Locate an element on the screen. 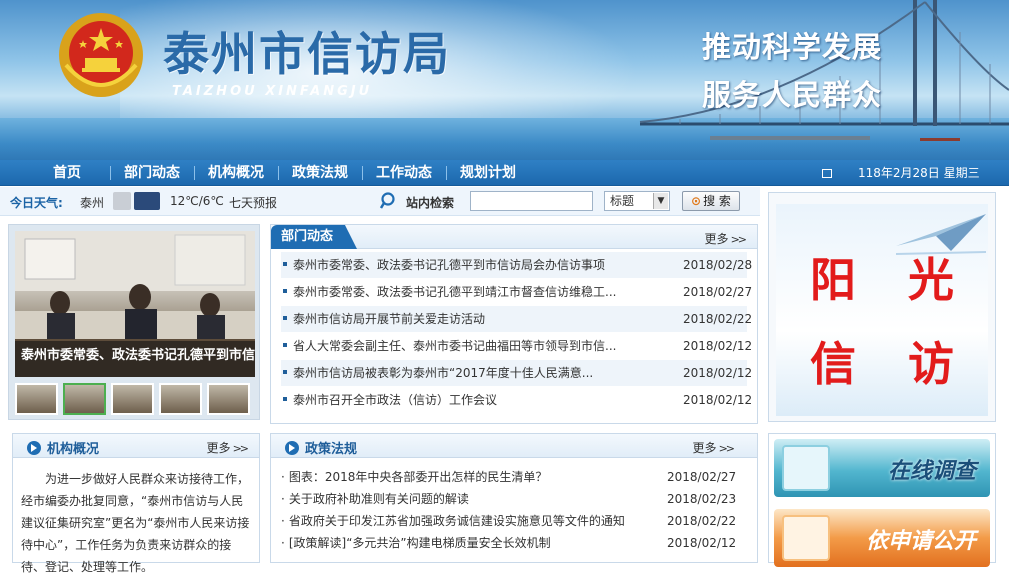  magnifier-icon: ⊙ is located at coordinates (696, 201).